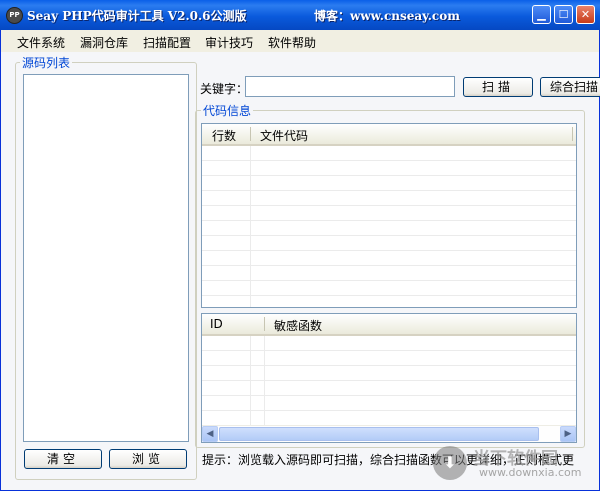 Image resolution: width=600 pixels, height=491 pixels. I want to click on sensitive-grid-rows, so click(389, 380).